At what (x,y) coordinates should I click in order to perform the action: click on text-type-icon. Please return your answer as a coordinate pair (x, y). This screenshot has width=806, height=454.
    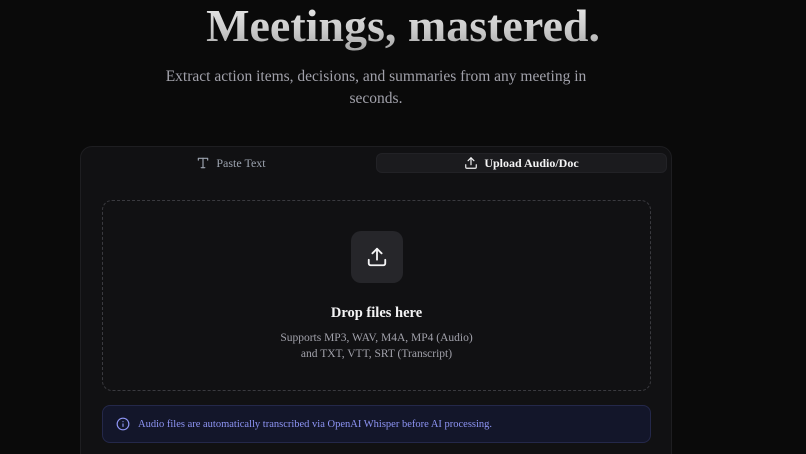
    Looking at the image, I should click on (203, 163).